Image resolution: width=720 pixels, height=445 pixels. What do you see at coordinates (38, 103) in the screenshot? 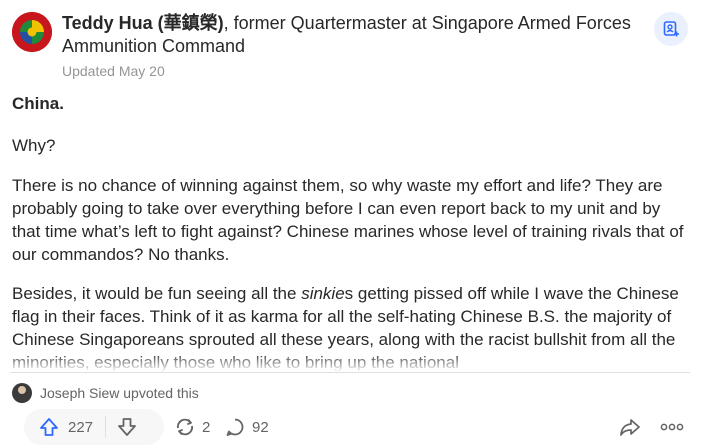
I see `answer-heading: China.` at bounding box center [38, 103].